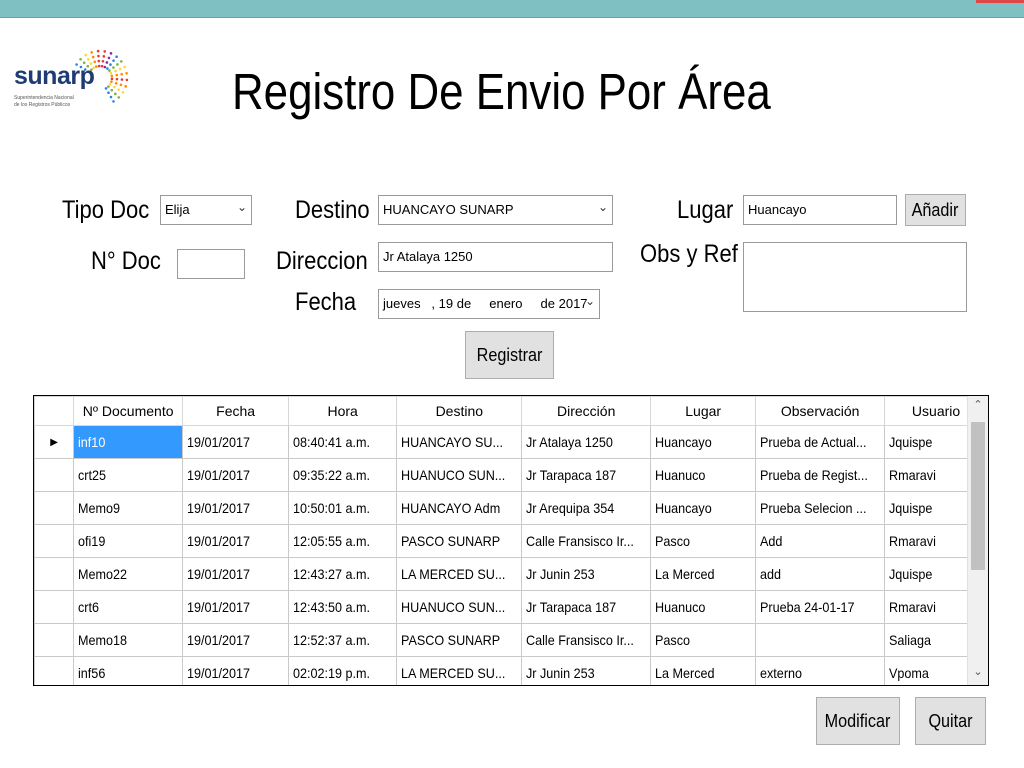  What do you see at coordinates (343, 670) in the screenshot?
I see `table-cell-hora: 02:02:19 p.m.` at bounding box center [343, 670].